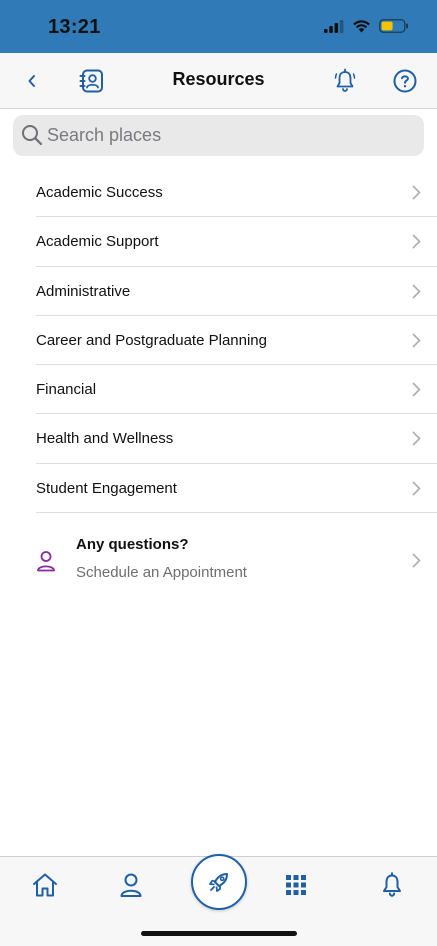  I want to click on list-item-health-wellness: Health and Wellness, so click(236, 439).